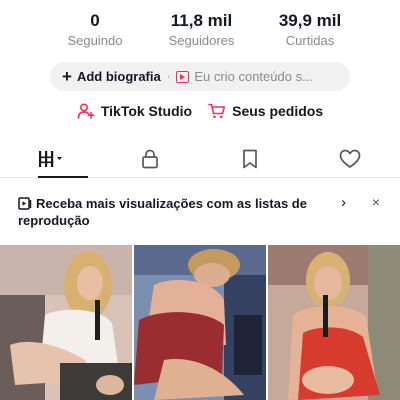 Image resolution: width=400 pixels, height=400 pixels. I want to click on likes-count: 39,9 mil, so click(310, 20).